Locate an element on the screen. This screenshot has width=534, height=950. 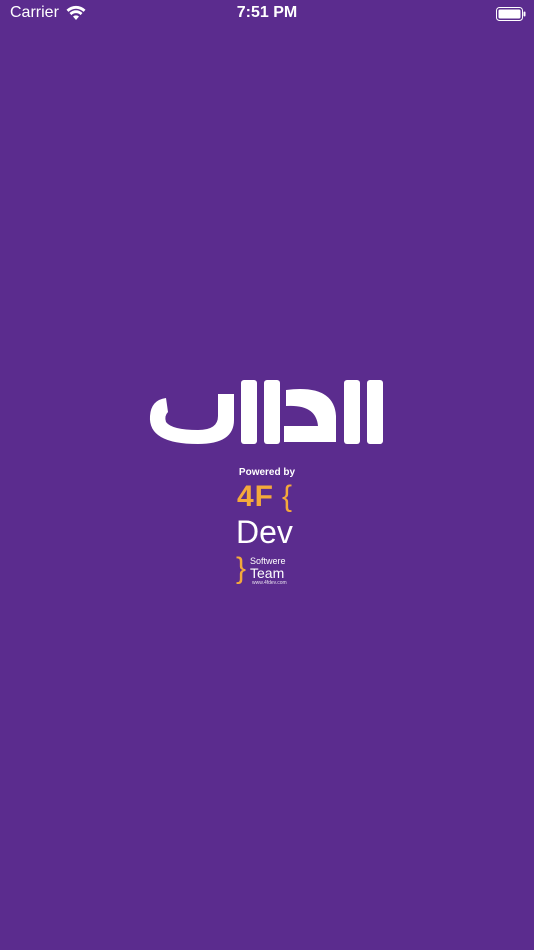
brand-4f-text: 4F is located at coordinates (256, 496).